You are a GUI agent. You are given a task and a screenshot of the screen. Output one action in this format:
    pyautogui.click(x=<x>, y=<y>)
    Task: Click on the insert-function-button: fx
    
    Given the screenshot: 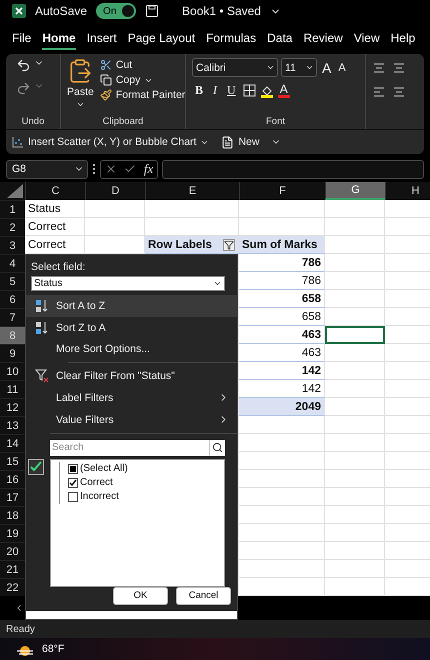 What is the action you would take?
    pyautogui.click(x=149, y=169)
    